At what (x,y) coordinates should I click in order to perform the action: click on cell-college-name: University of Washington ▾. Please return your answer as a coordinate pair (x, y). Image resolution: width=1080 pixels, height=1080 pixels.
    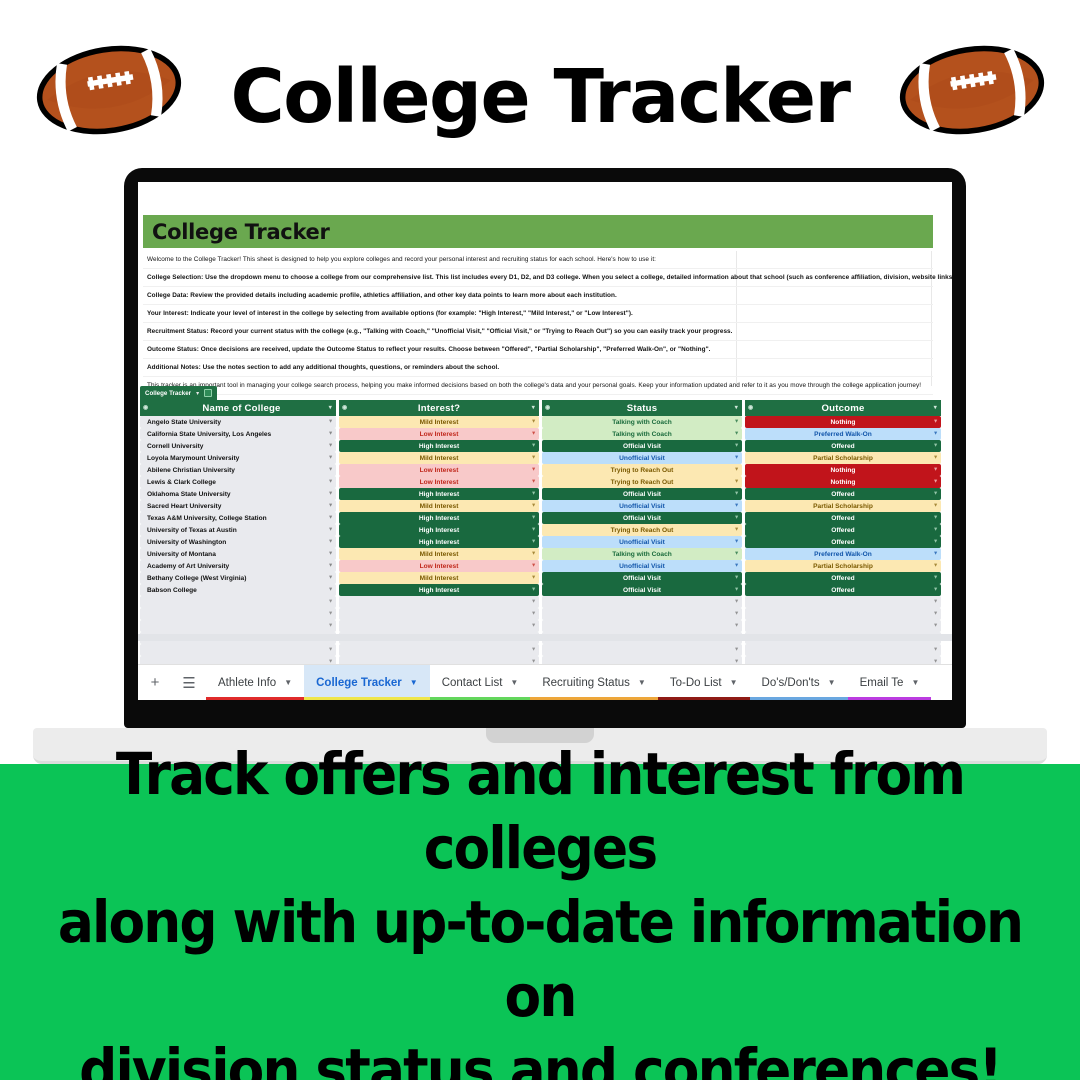
    Looking at the image, I should click on (238, 542).